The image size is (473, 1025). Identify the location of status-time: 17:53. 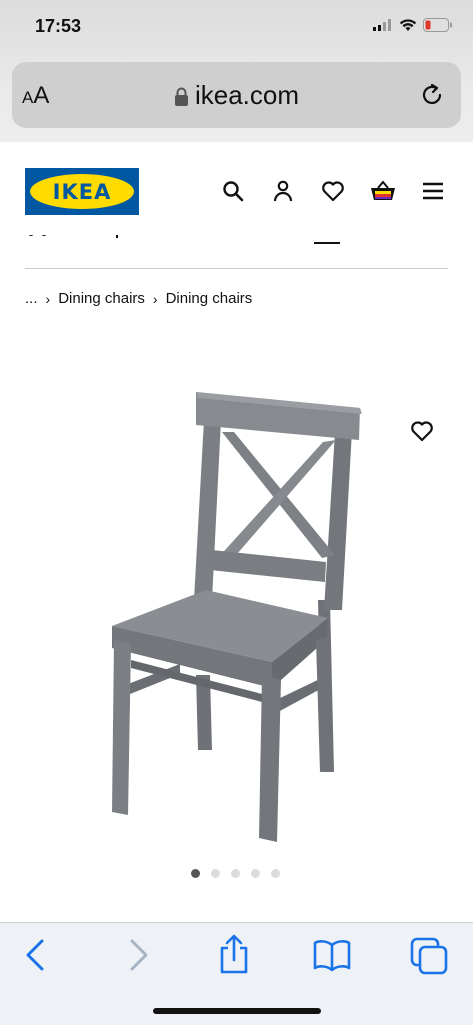
(58, 26).